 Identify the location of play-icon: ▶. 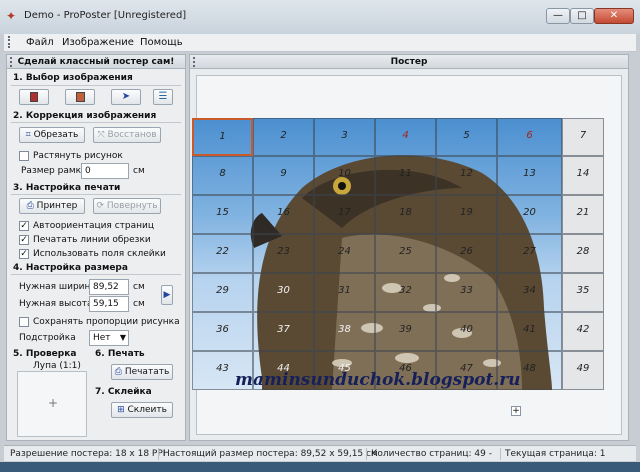
(167, 295).